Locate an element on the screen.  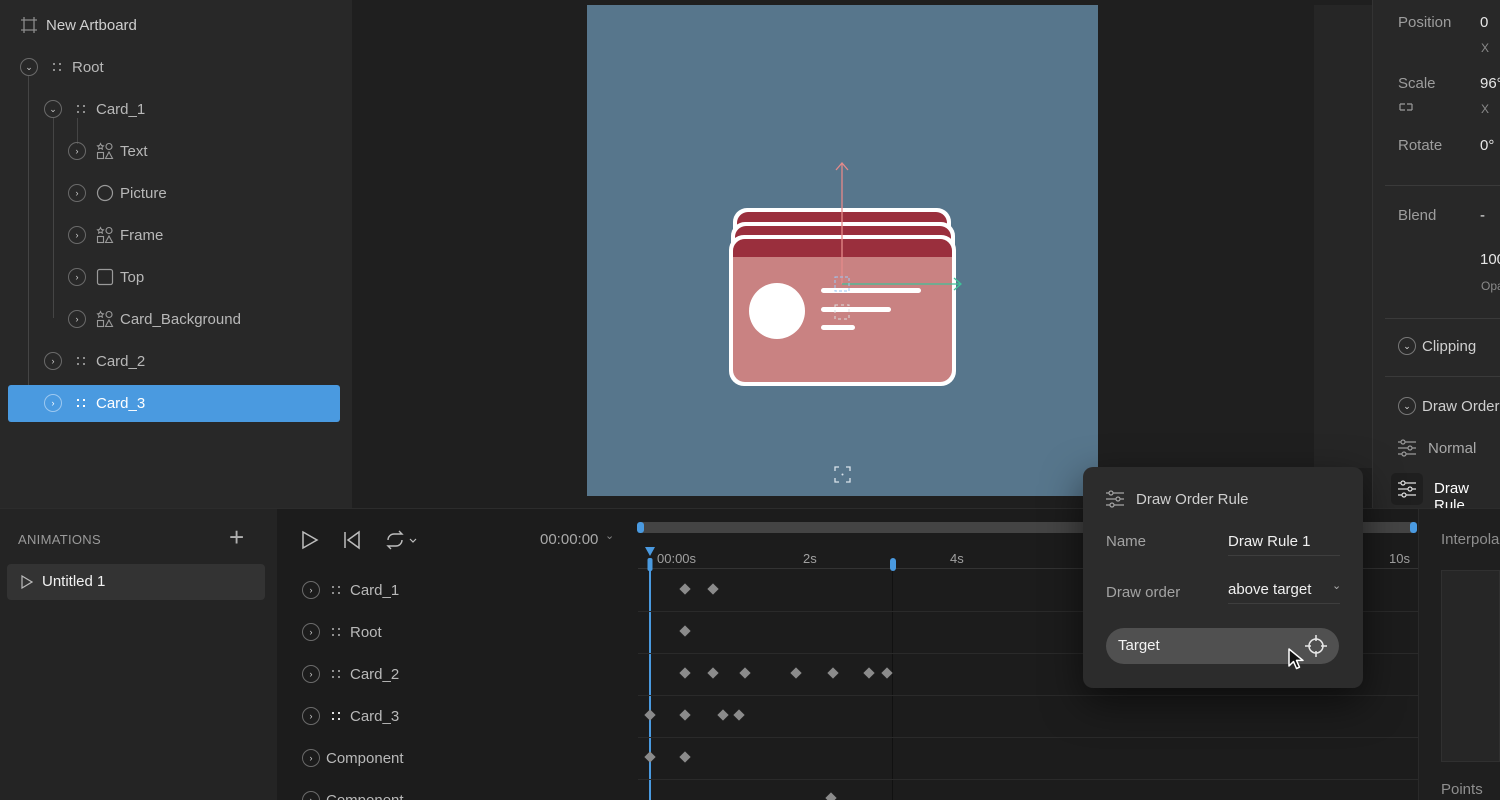
timeline-row-component-2: › Component is located at coordinates (353, 794).